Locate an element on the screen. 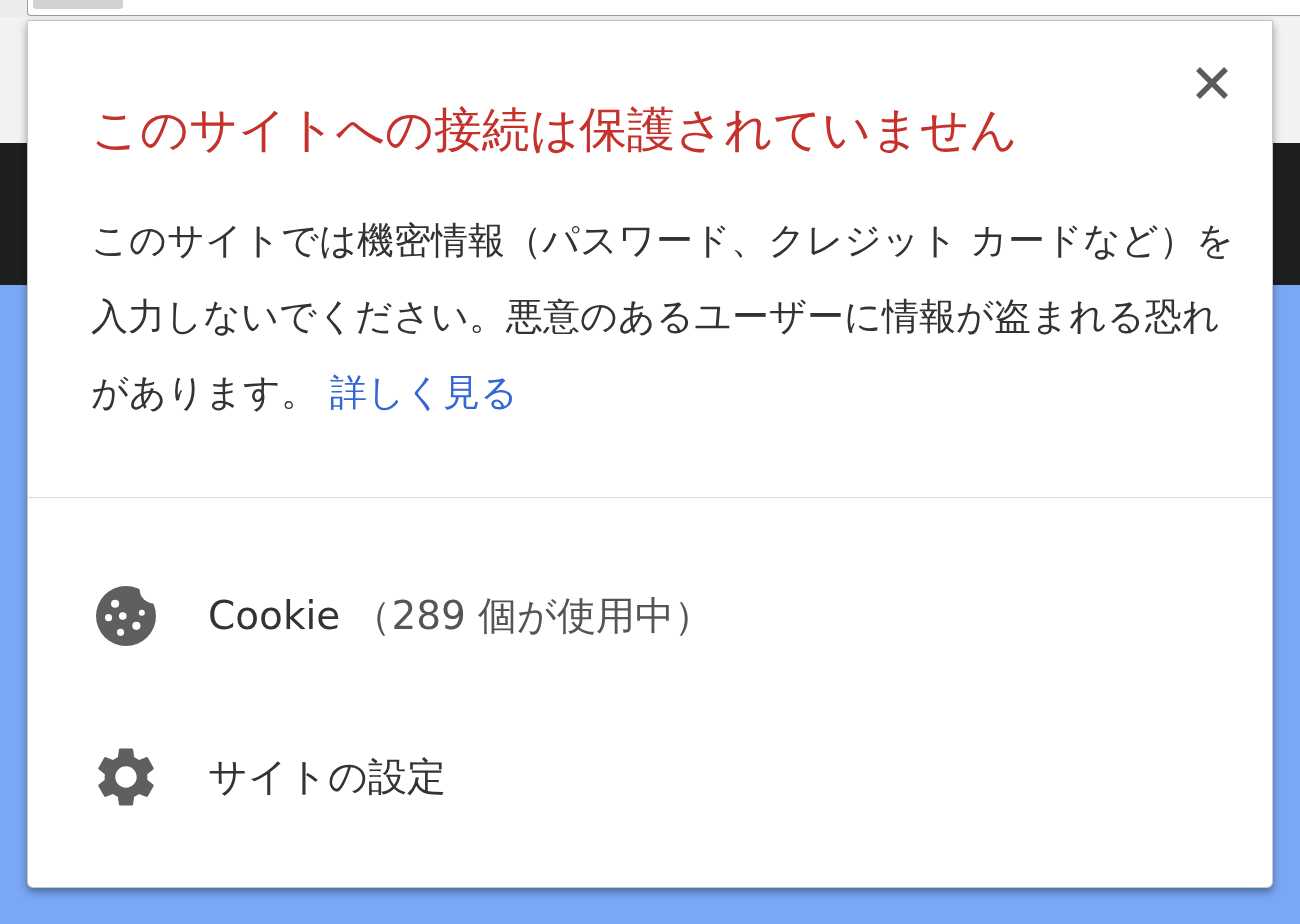  site-settings-link: サイトの設定 is located at coordinates (327, 777).